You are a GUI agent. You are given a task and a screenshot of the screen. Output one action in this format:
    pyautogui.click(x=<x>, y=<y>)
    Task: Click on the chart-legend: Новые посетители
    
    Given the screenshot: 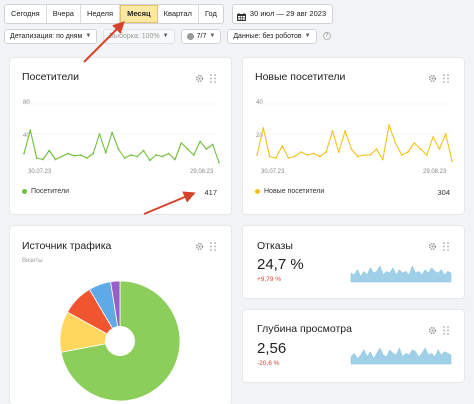 What is the action you would take?
    pyautogui.click(x=289, y=191)
    